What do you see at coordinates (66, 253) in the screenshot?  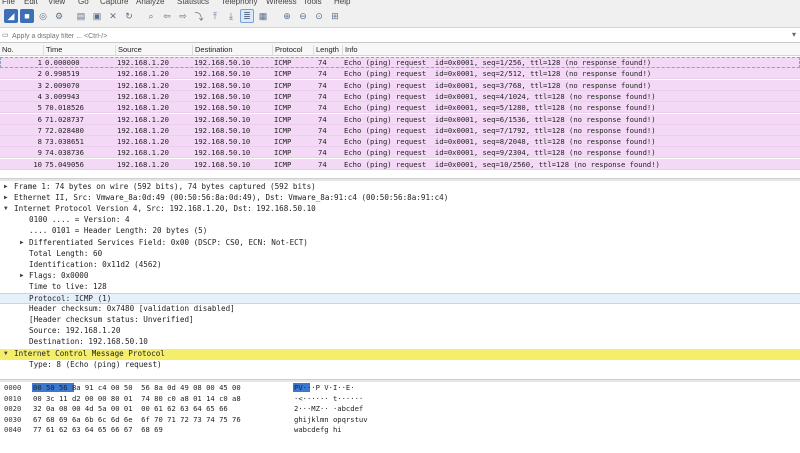 I see `detail-text: Total Length: 60` at bounding box center [66, 253].